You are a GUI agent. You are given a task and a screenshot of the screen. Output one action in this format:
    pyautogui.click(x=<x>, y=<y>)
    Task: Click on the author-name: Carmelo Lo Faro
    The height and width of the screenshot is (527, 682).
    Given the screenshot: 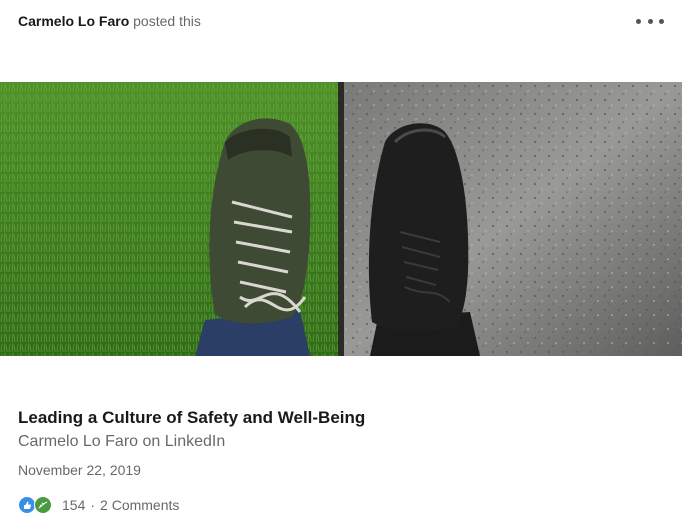 What is the action you would take?
    pyautogui.click(x=73, y=21)
    